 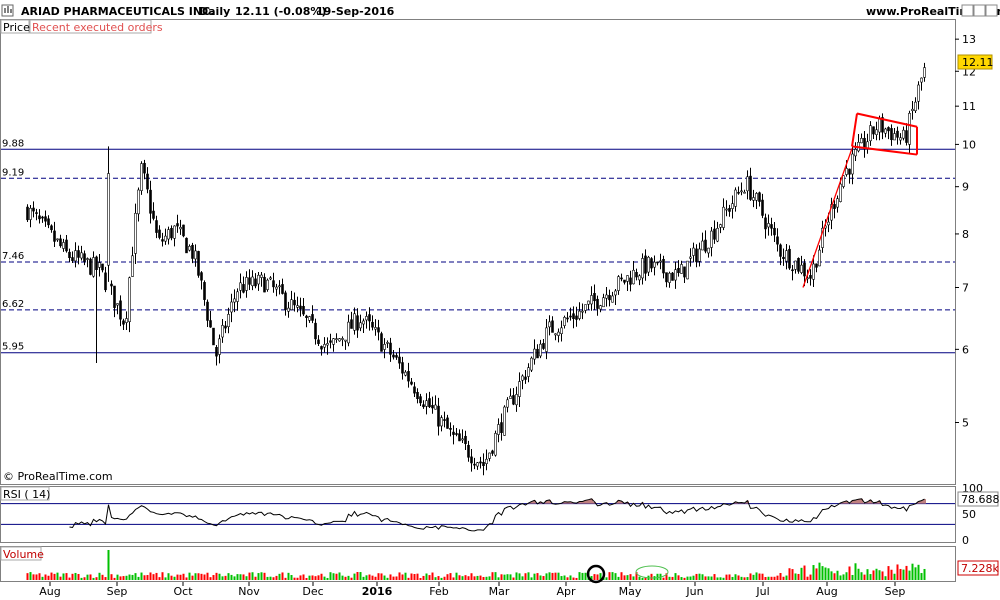 What do you see at coordinates (13, 172) in the screenshot?
I see `level-label: 9.19` at bounding box center [13, 172].